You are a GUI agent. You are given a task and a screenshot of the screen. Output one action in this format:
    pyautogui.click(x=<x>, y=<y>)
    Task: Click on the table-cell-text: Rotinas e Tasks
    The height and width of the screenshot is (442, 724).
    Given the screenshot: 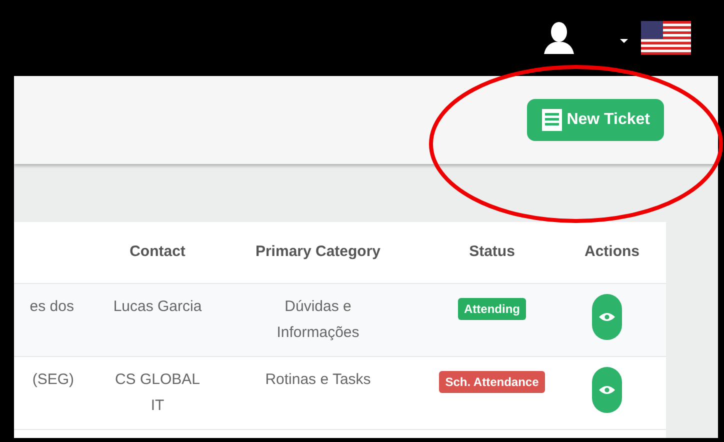 What is the action you would take?
    pyautogui.click(x=318, y=380)
    